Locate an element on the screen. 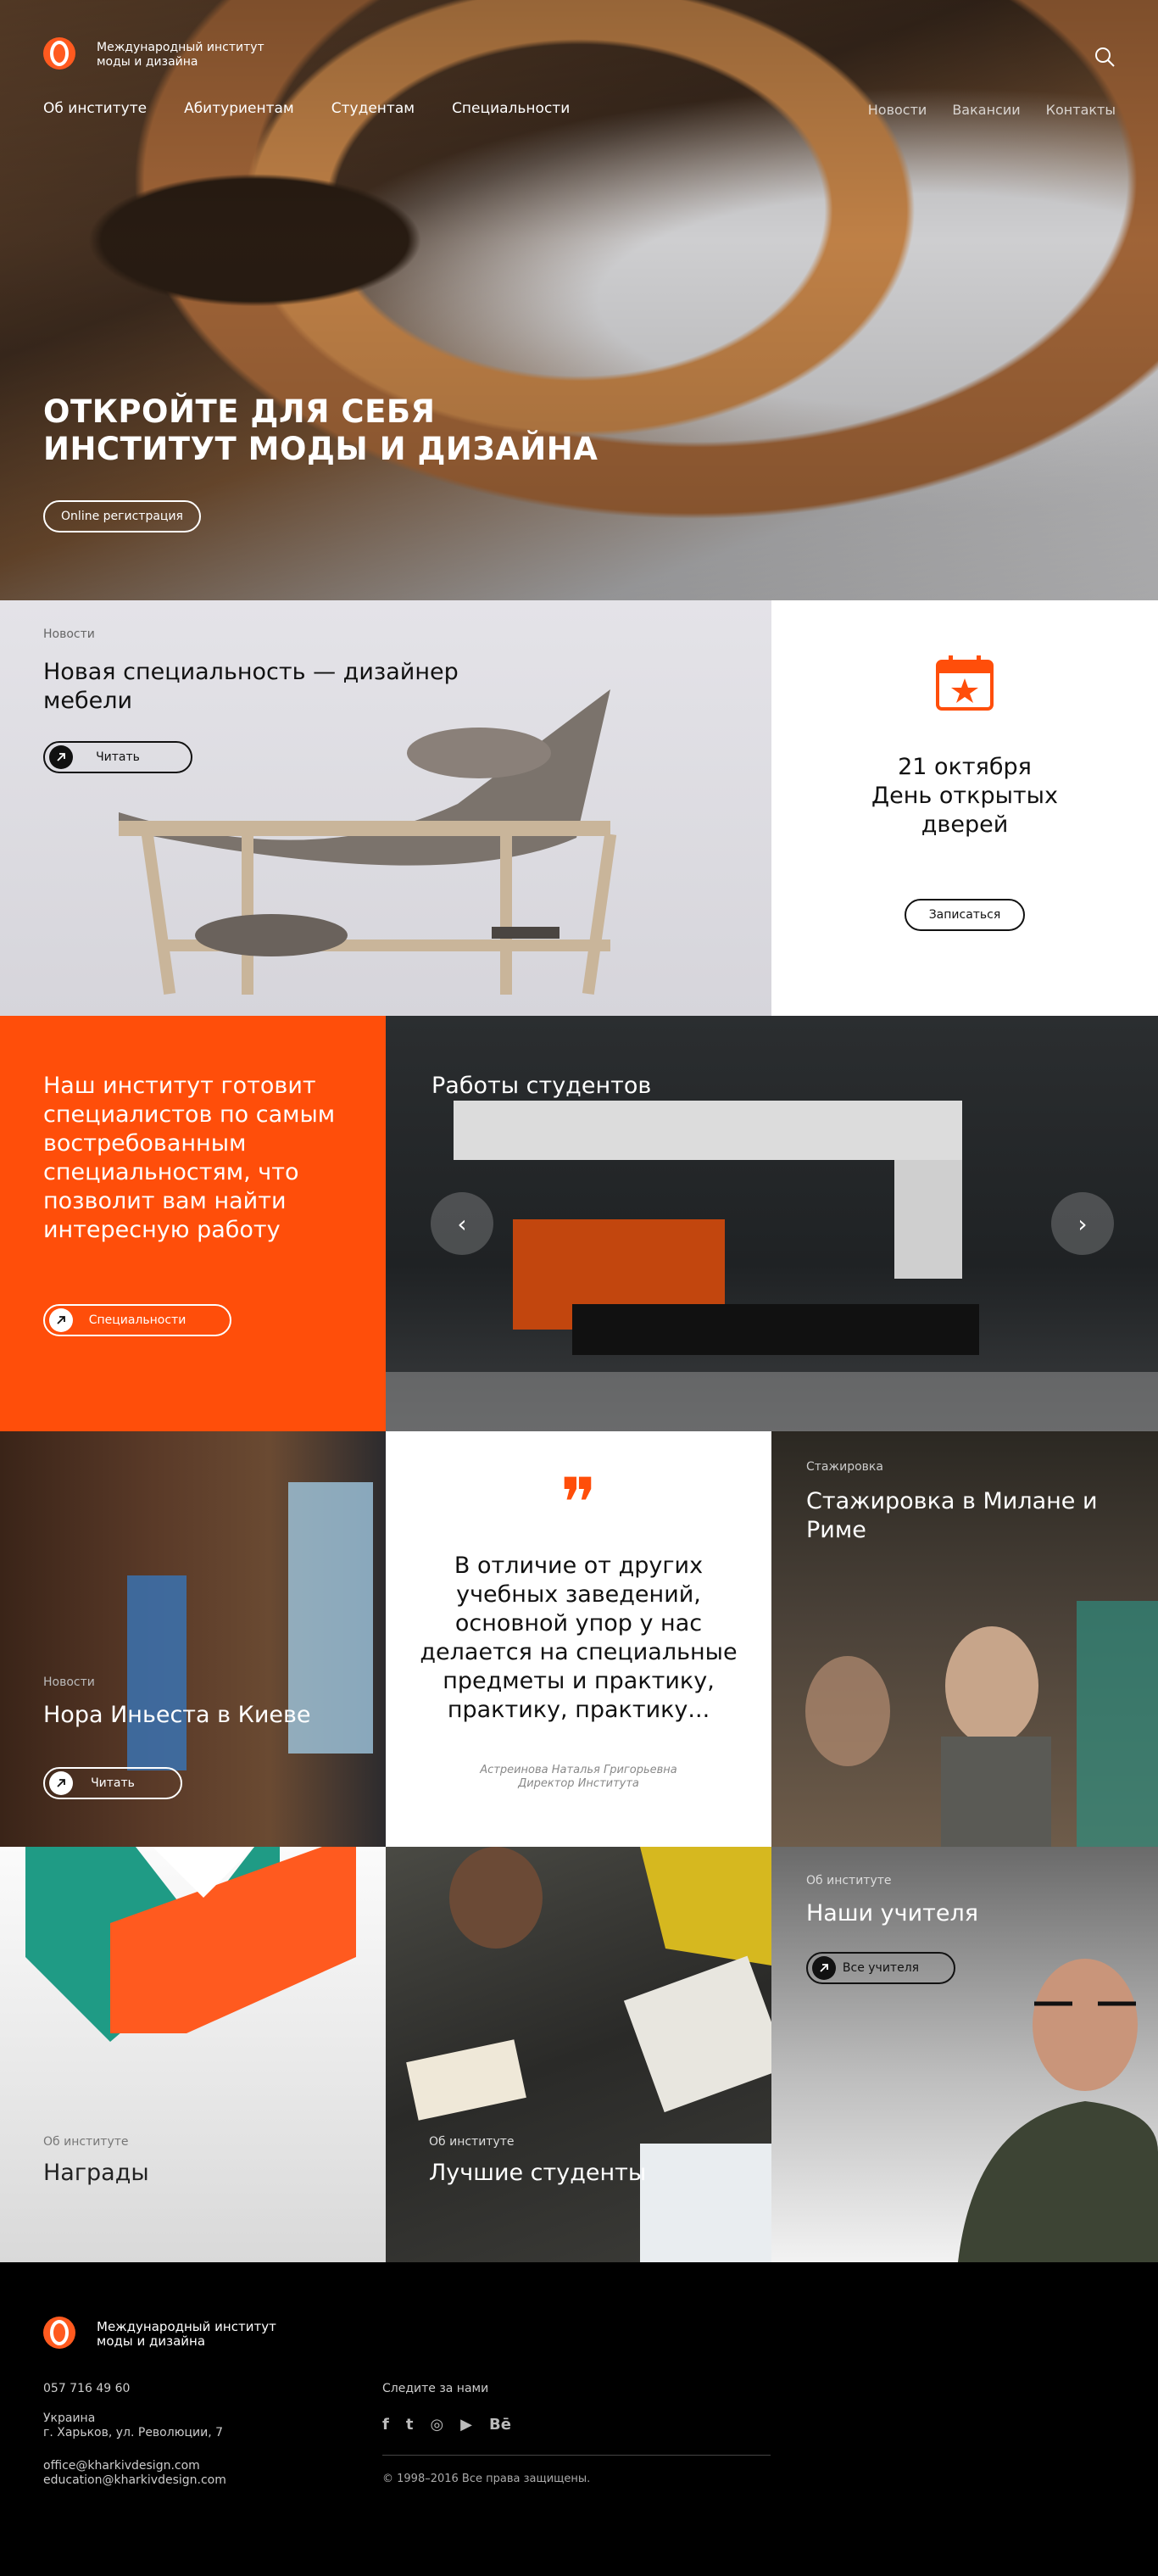 Image resolution: width=1158 pixels, height=2576 pixels. best-students-category: Об институте is located at coordinates (472, 2142).